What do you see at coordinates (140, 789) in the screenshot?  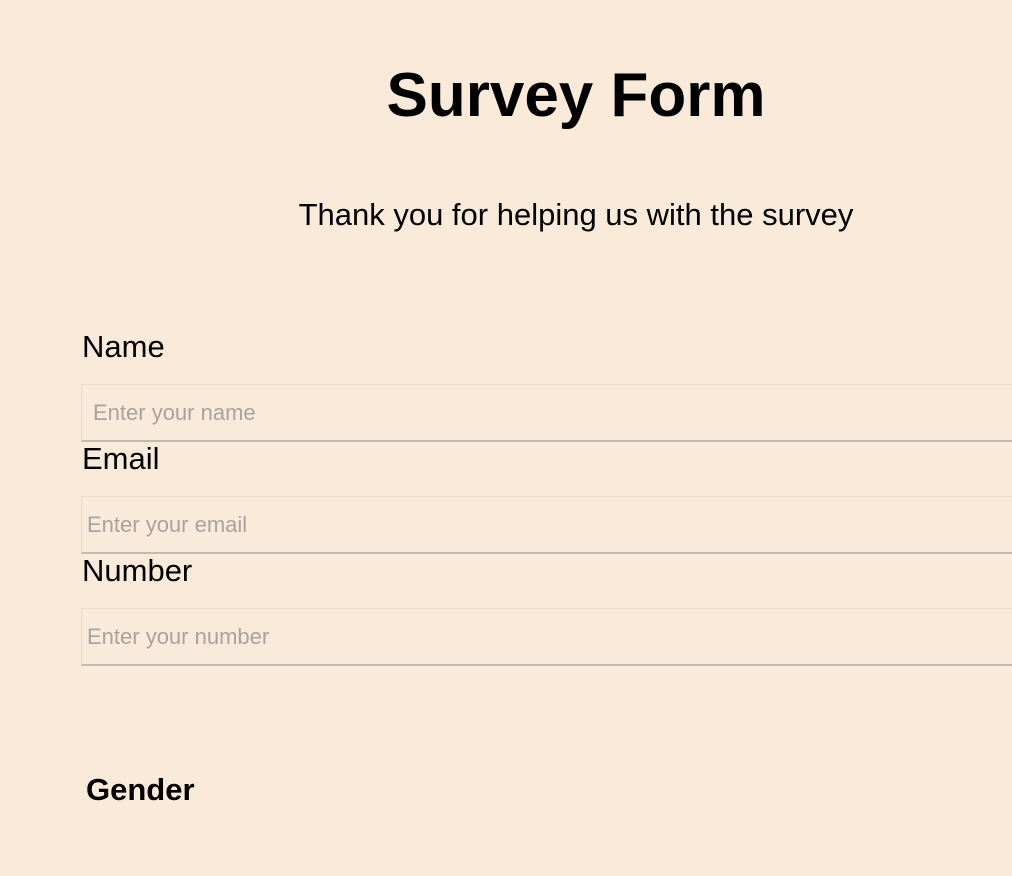 I see `gender-heading: Gender` at bounding box center [140, 789].